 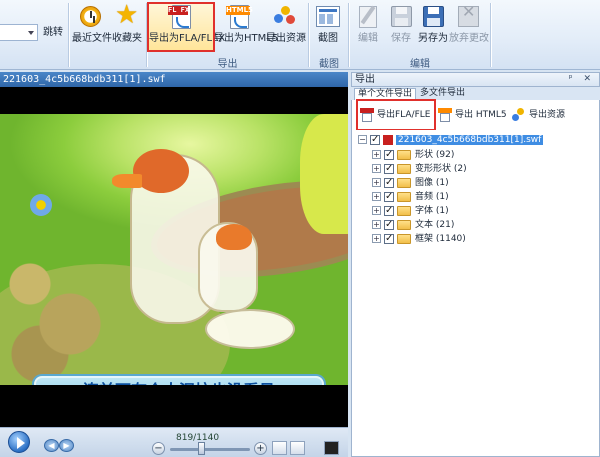 I want to click on save-label: 保存, so click(x=401, y=38).